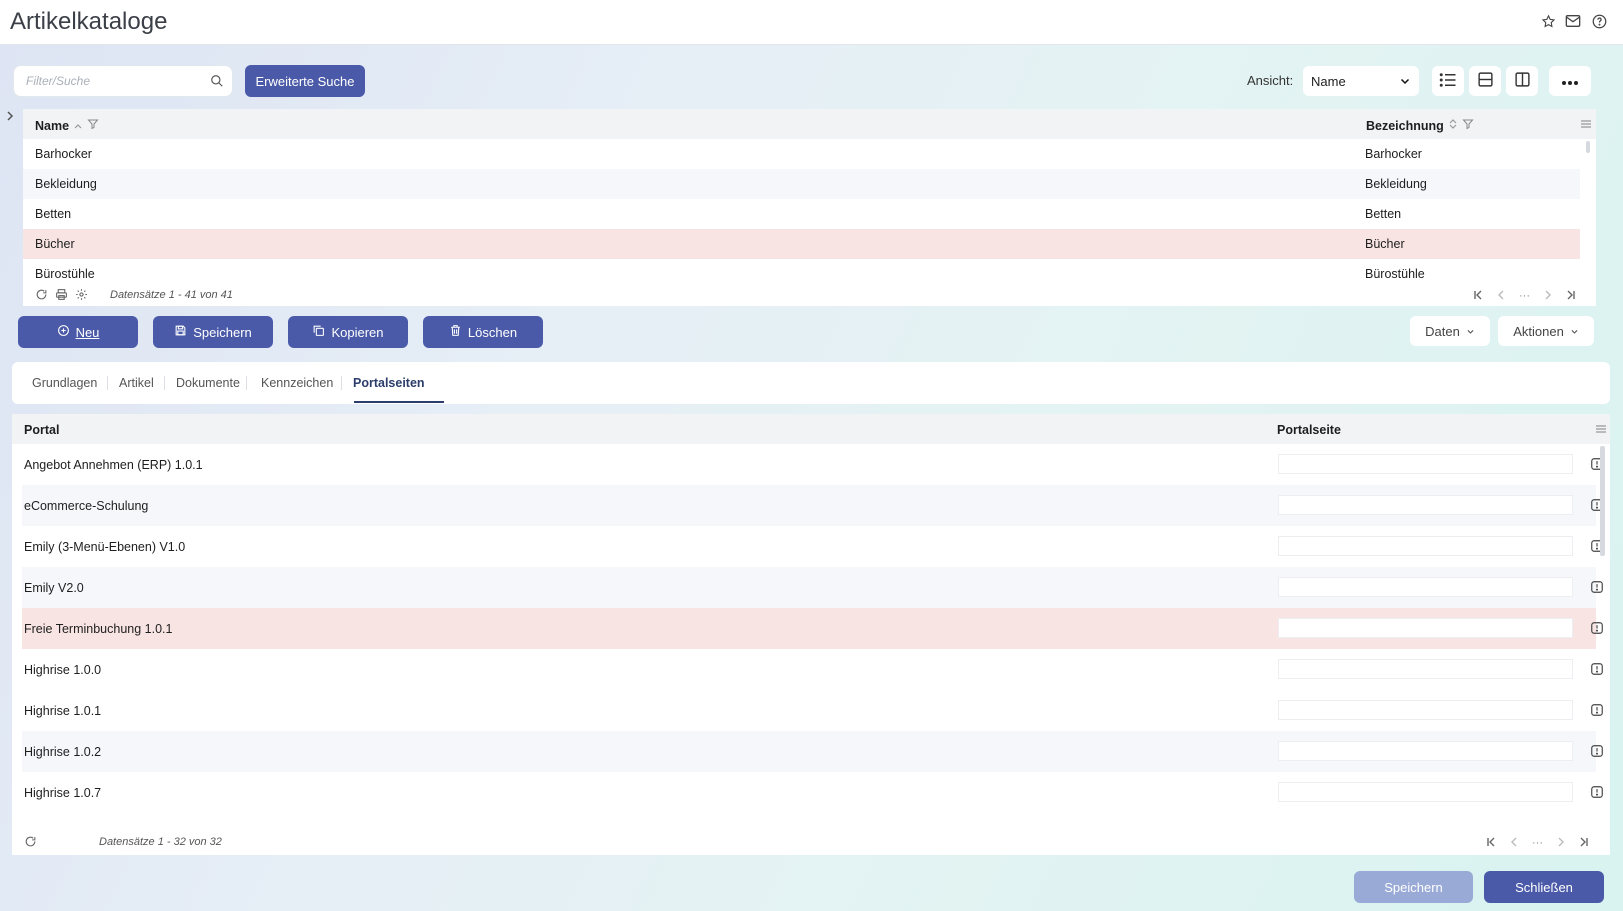 This screenshot has height=911, width=1623. Describe the element at coordinates (78, 332) in the screenshot. I see `new-button: Neu` at that location.